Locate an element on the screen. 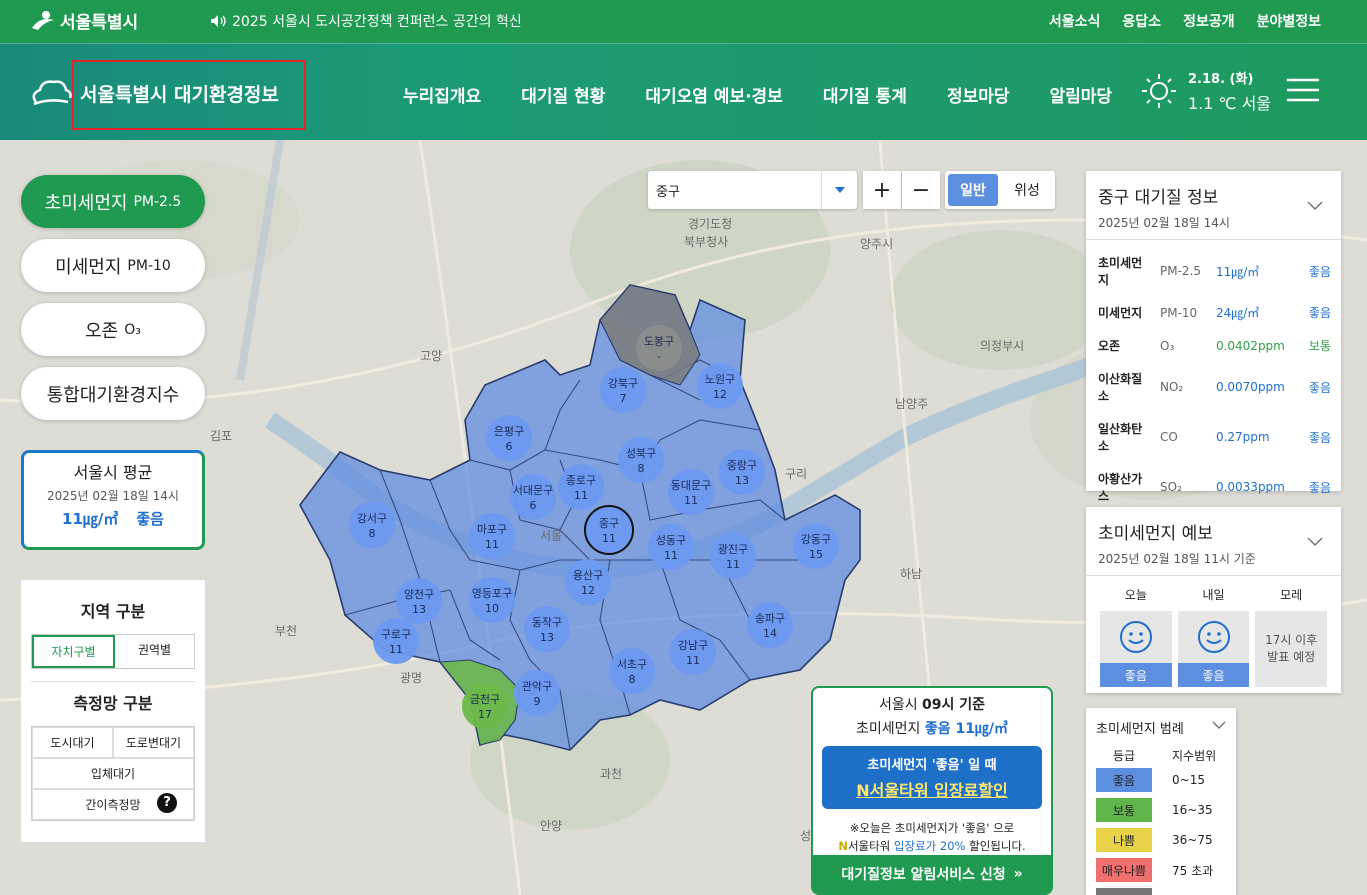 The width and height of the screenshot is (1367, 895). pm10-label: 미세먼지 is located at coordinates (88, 267).